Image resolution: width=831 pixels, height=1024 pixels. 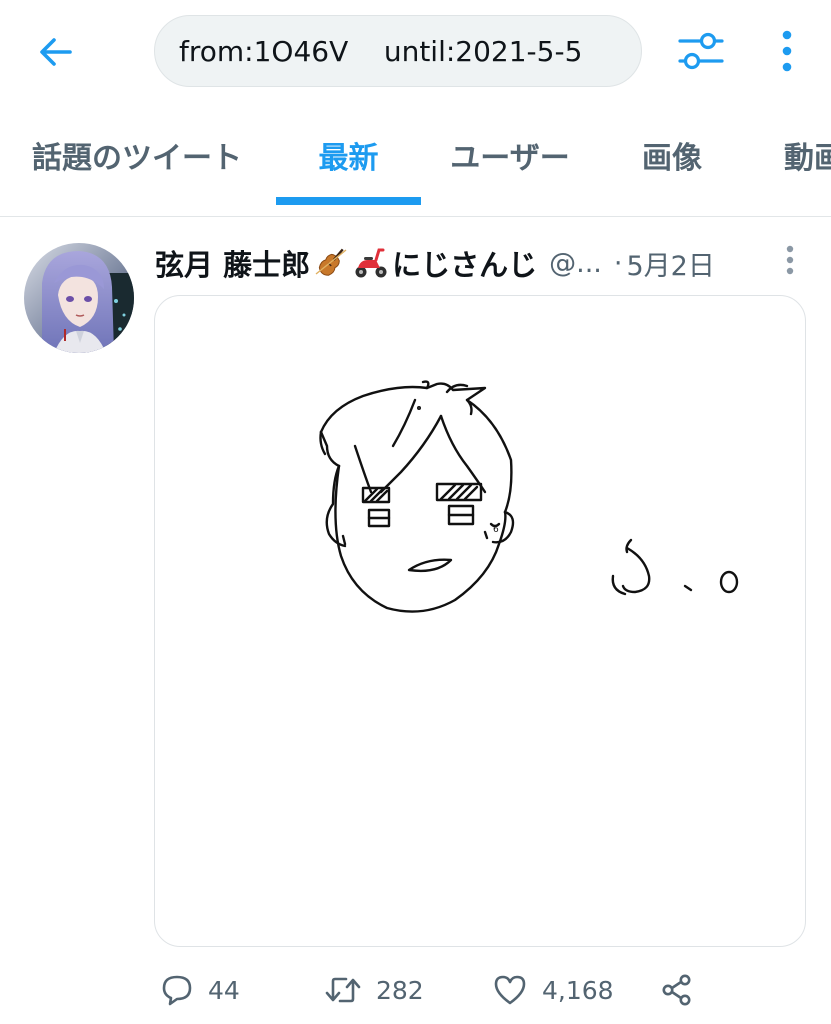 I want to click on heart-icon, so click(x=510, y=990).